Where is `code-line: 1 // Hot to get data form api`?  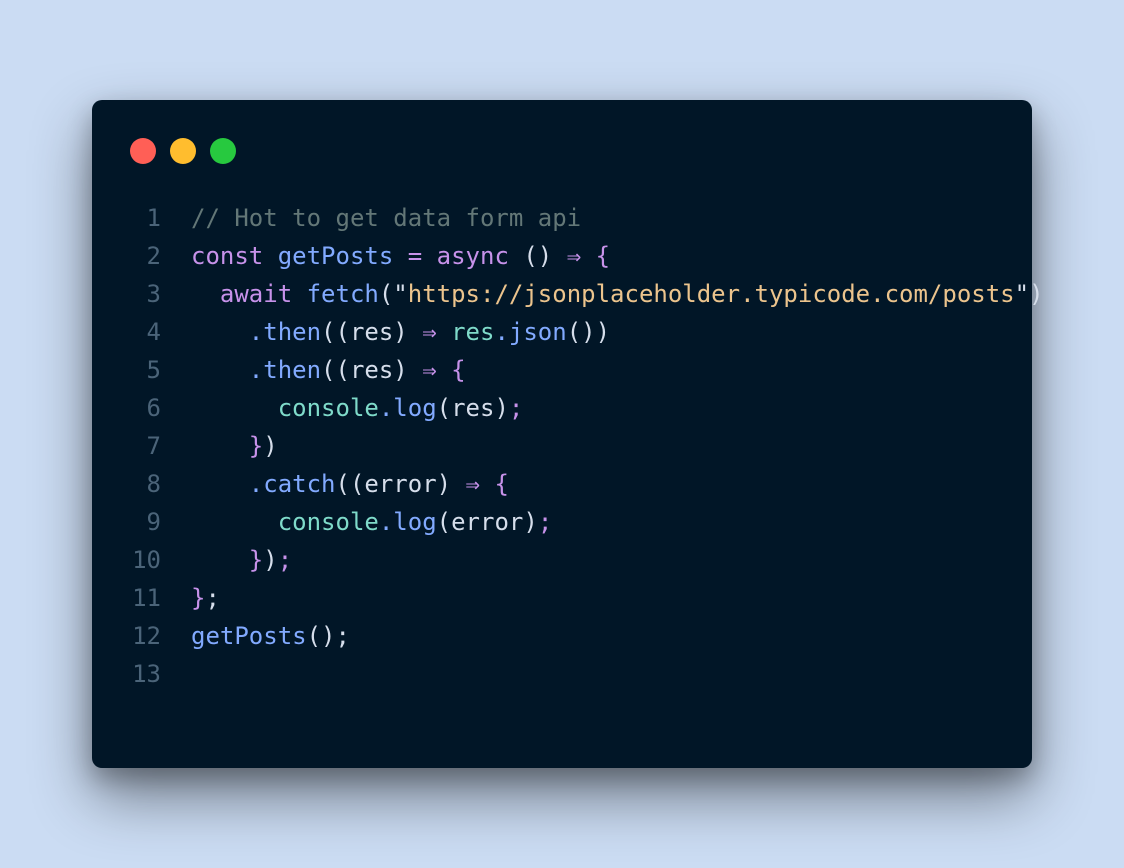 code-line: 1 // Hot to get data form api is located at coordinates (562, 218).